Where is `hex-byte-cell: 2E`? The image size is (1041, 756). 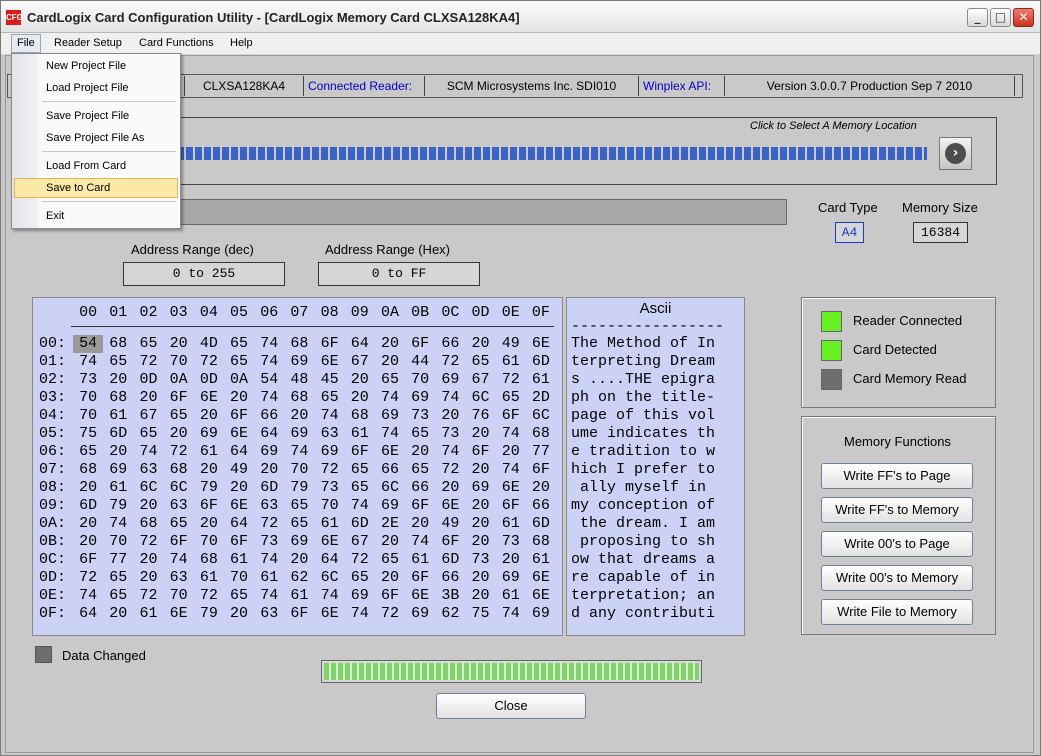
hex-byte-cell: 2E is located at coordinates (390, 524).